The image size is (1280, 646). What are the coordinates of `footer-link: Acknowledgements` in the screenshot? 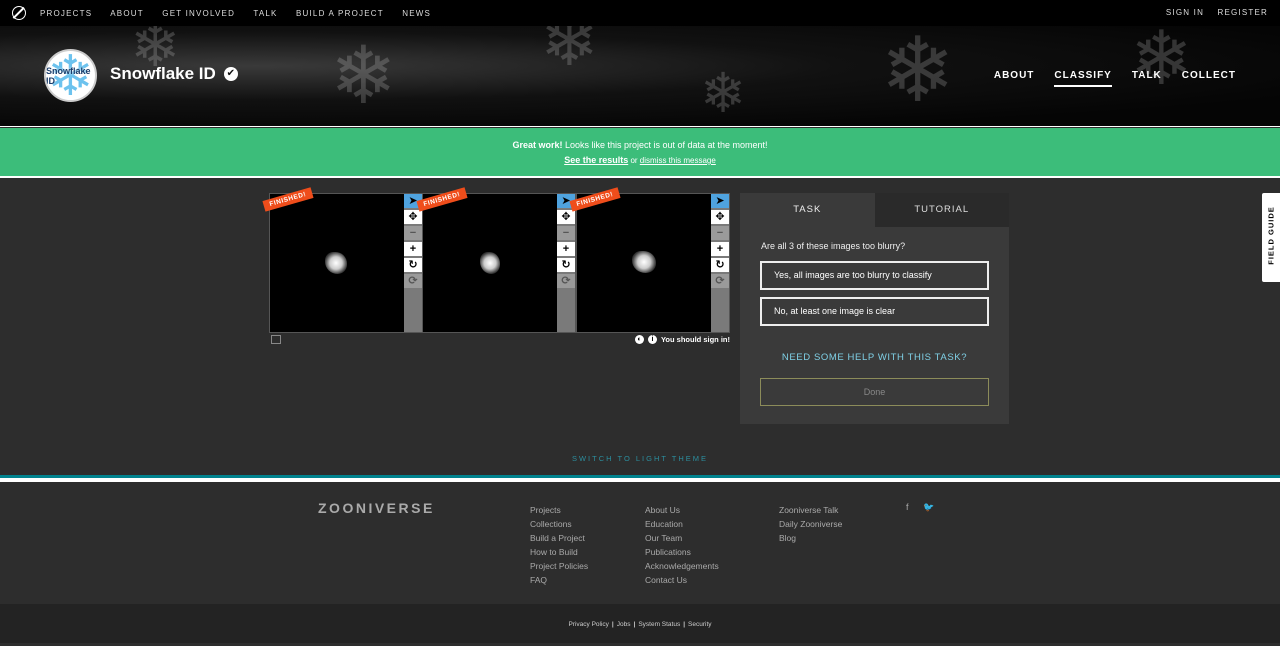 It's located at (682, 566).